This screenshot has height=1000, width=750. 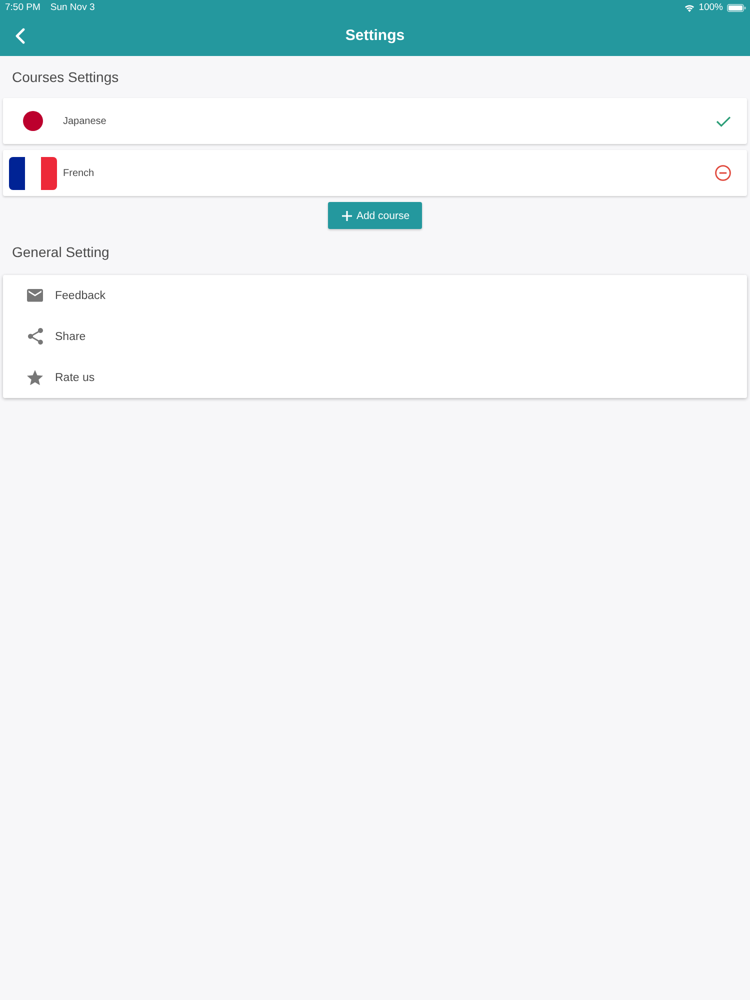 I want to click on menu-item: Share, so click(x=375, y=336).